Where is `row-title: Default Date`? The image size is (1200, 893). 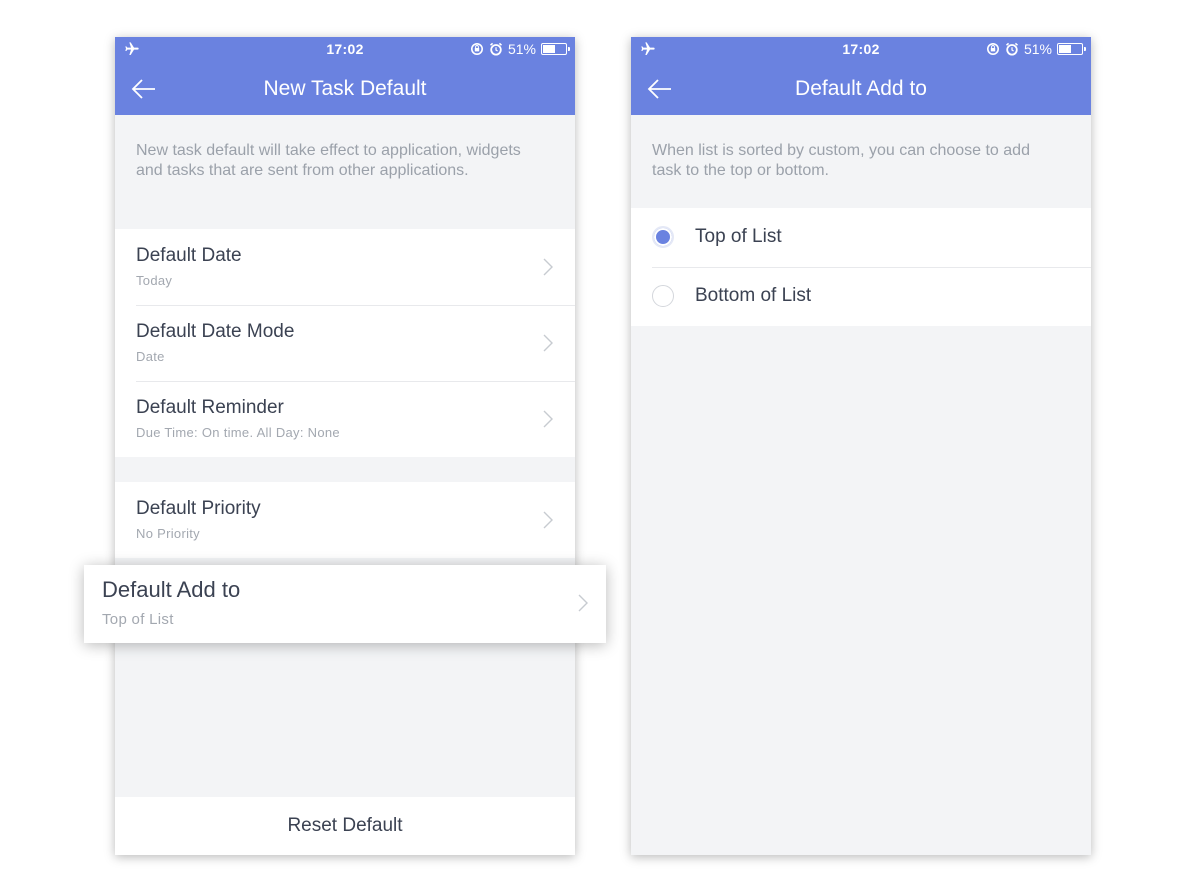
row-title: Default Date is located at coordinates (189, 255).